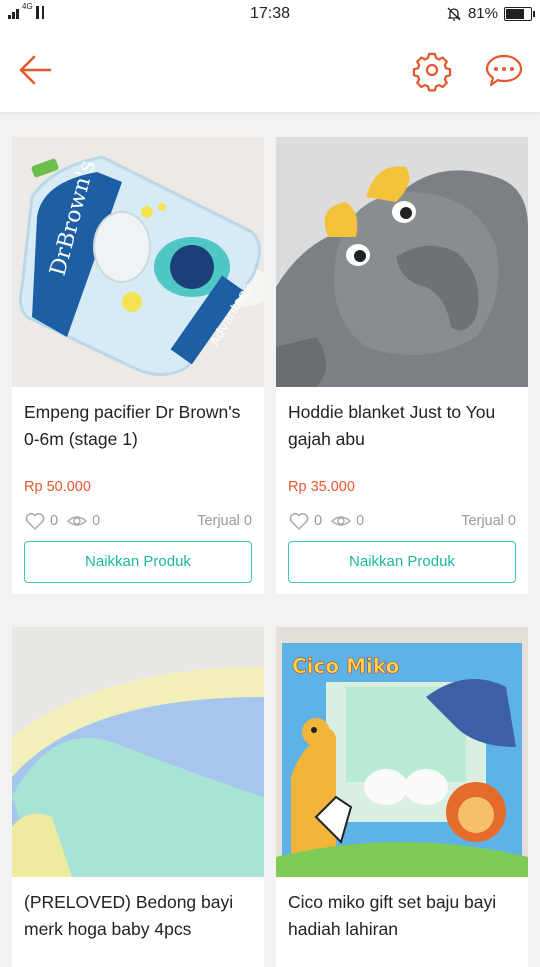 Image resolution: width=540 pixels, height=967 pixels. What do you see at coordinates (519, 13) in the screenshot?
I see `battery-icon` at bounding box center [519, 13].